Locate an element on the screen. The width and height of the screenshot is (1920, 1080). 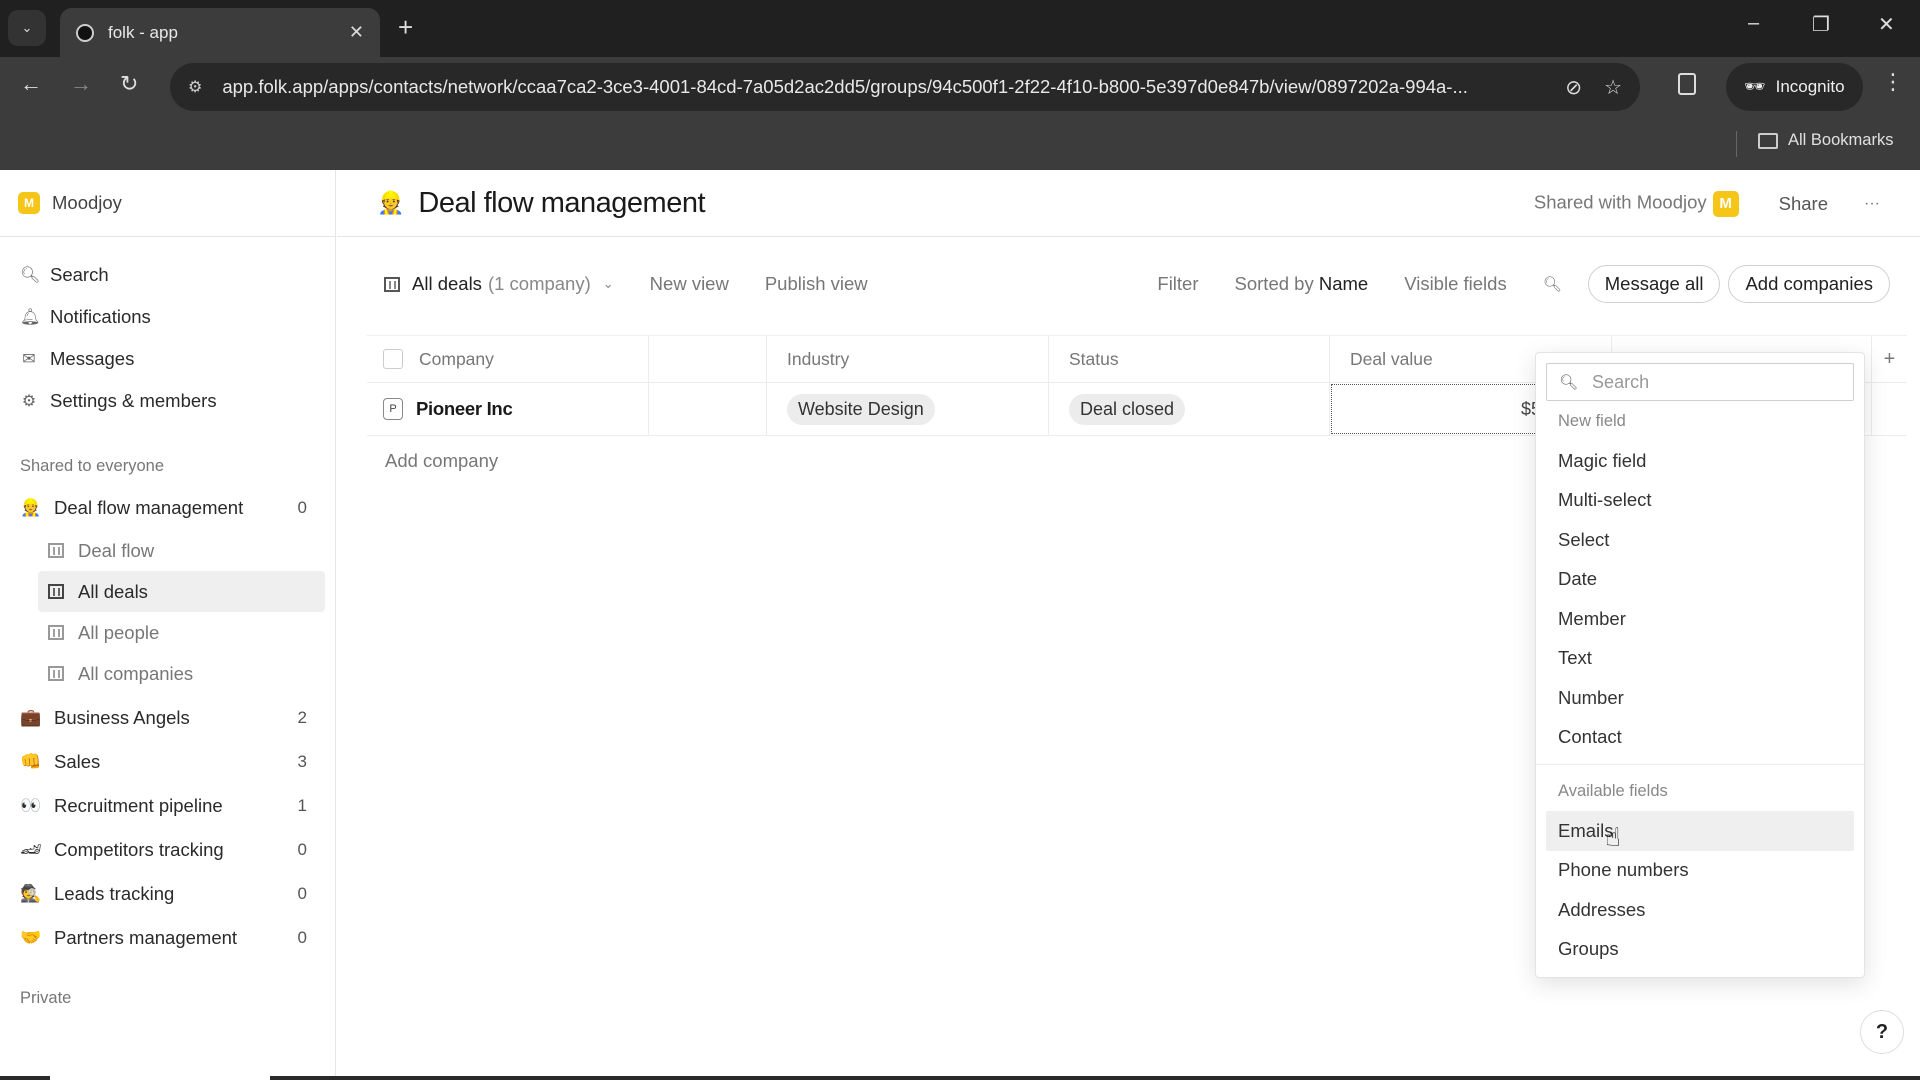
available-field-groups: Groups is located at coordinates (1700, 950).